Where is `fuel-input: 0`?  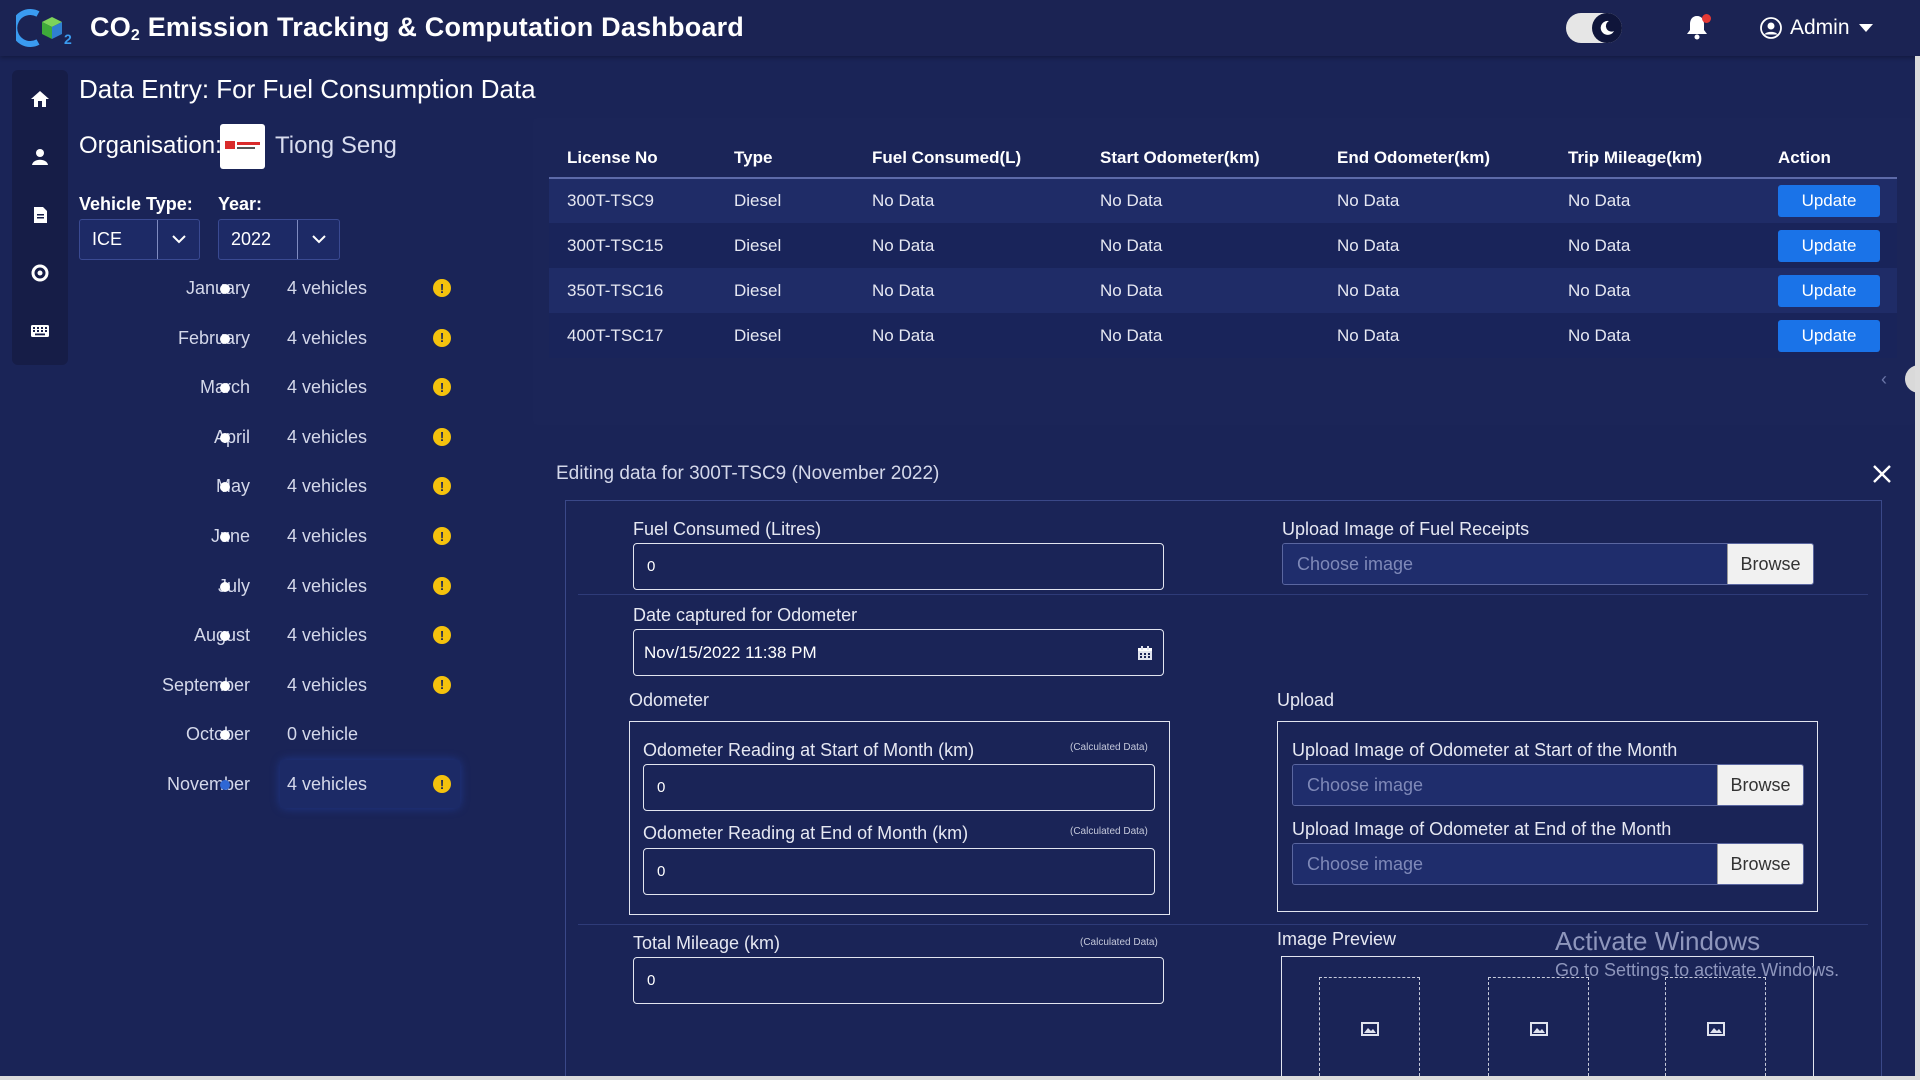 fuel-input: 0 is located at coordinates (898, 566).